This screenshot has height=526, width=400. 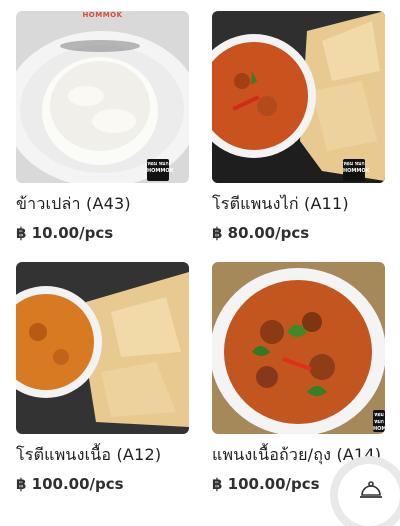 I want to click on product-name: โรตีแพนงไก่ (A11), so click(x=280, y=203).